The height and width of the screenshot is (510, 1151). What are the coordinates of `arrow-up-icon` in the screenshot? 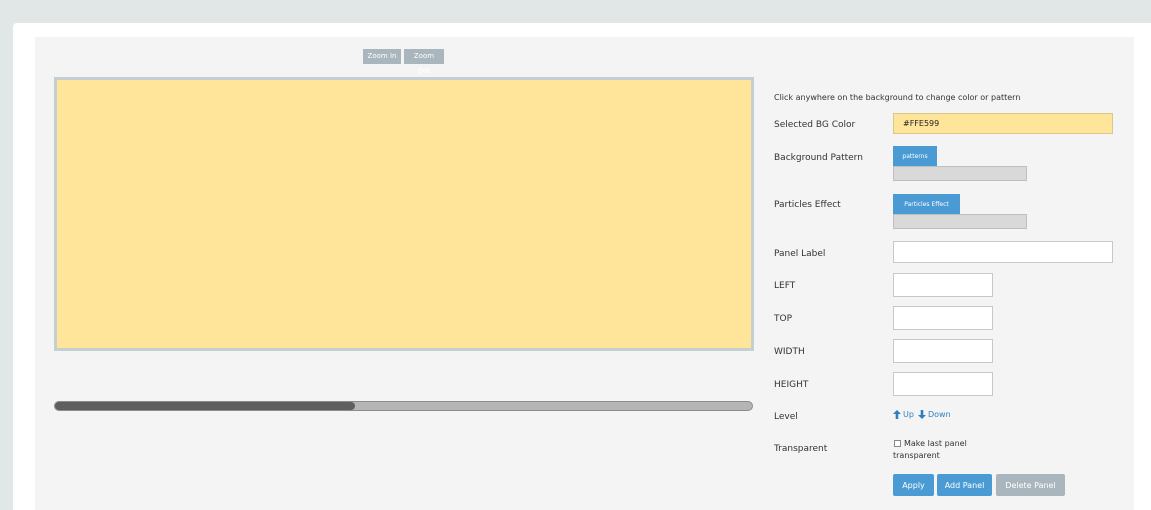 It's located at (897, 414).